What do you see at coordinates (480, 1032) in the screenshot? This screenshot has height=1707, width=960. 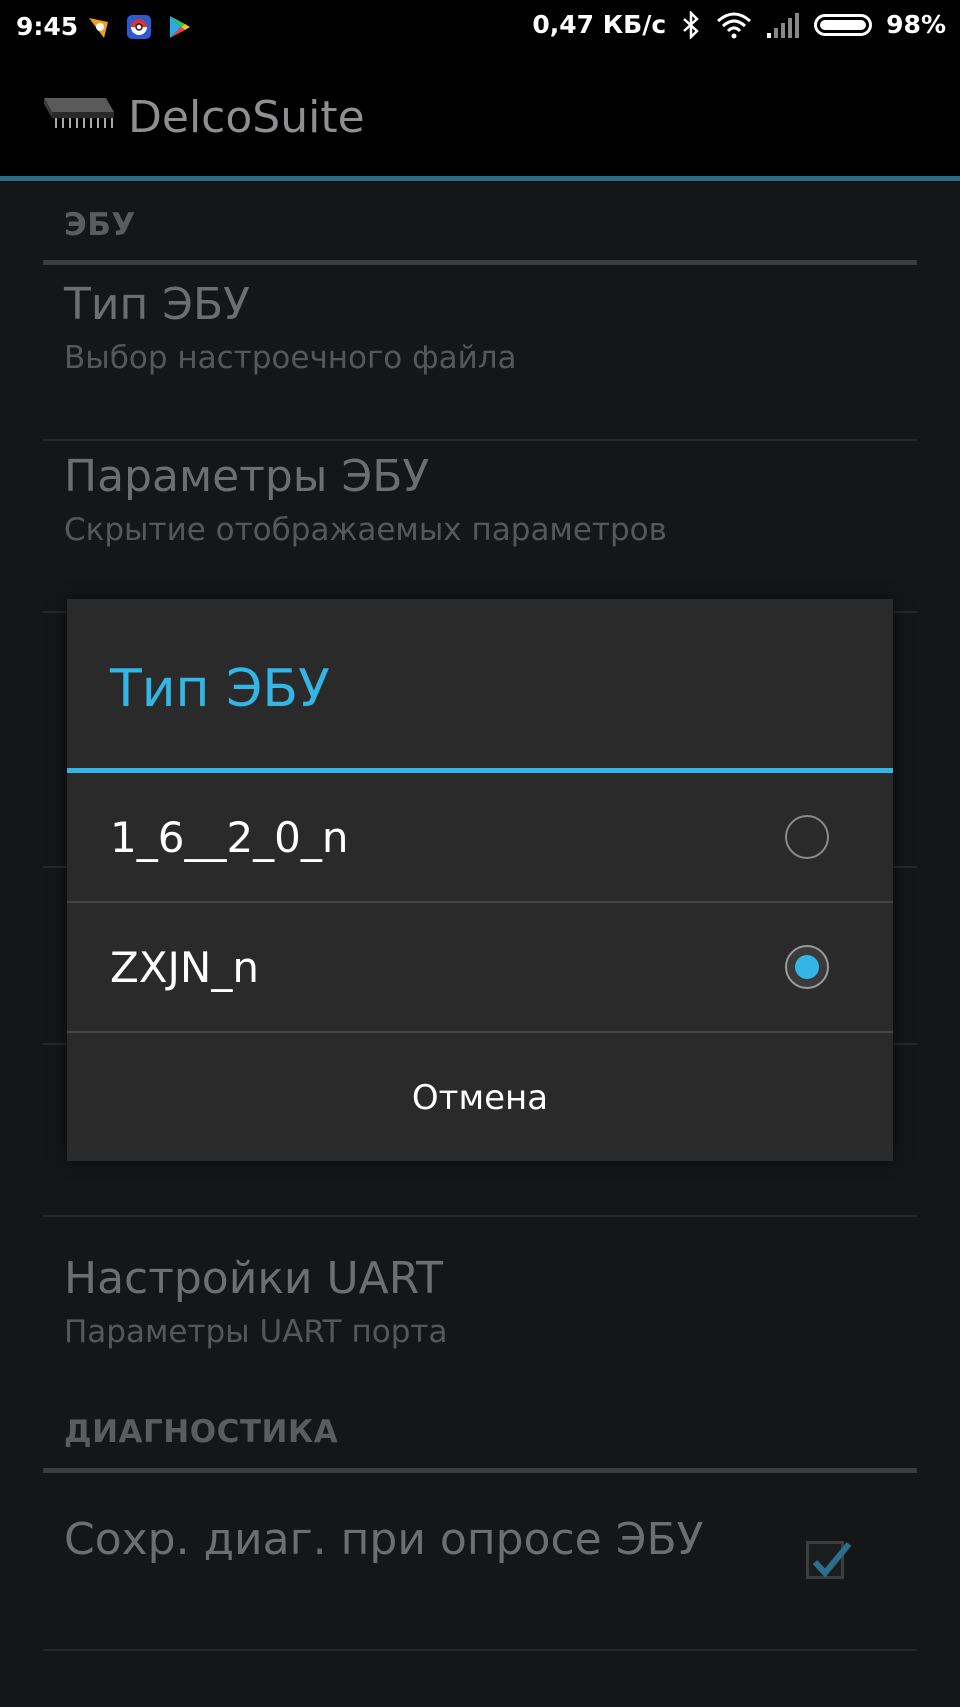 I see `option-divider` at bounding box center [480, 1032].